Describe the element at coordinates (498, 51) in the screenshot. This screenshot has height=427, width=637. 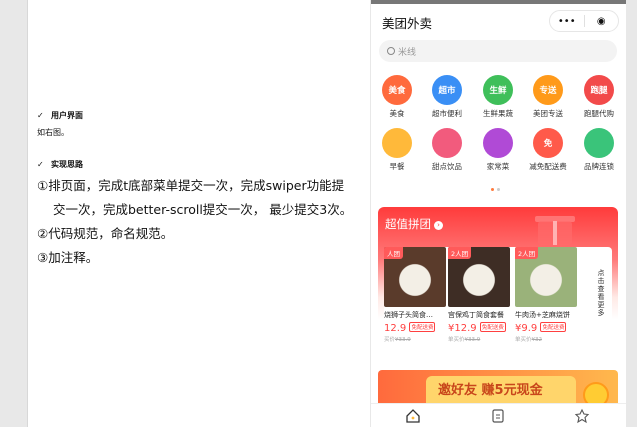
I see `search-input: 米线` at that location.